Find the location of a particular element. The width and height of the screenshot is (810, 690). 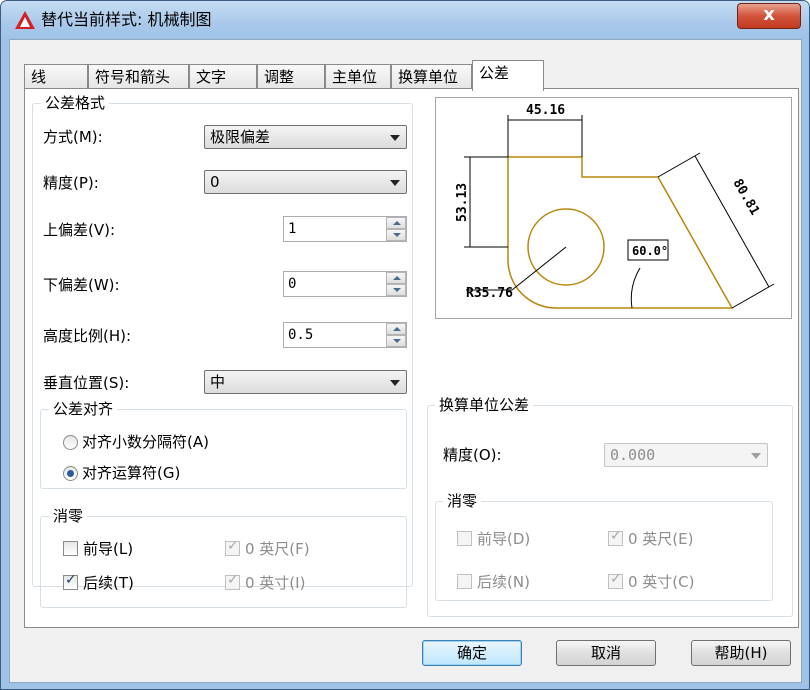

alt-units-tolerance-label: 换算单位公差 is located at coordinates (484, 405).